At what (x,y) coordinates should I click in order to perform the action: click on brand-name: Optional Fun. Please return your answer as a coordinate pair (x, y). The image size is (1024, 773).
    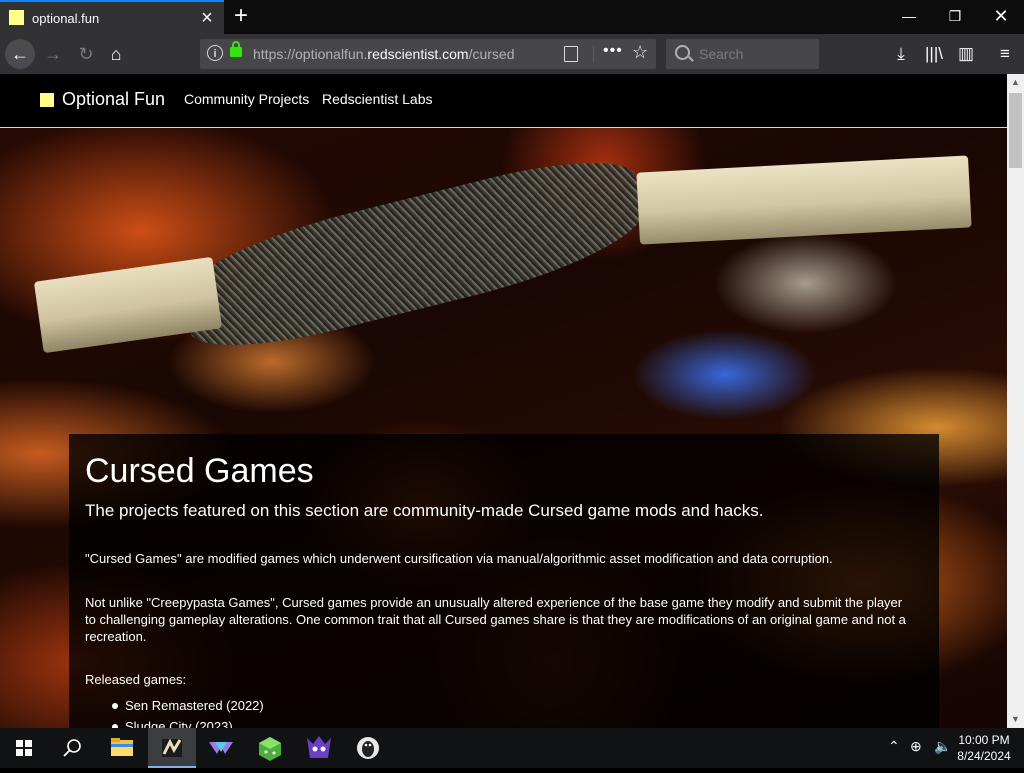
    Looking at the image, I should click on (113, 99).